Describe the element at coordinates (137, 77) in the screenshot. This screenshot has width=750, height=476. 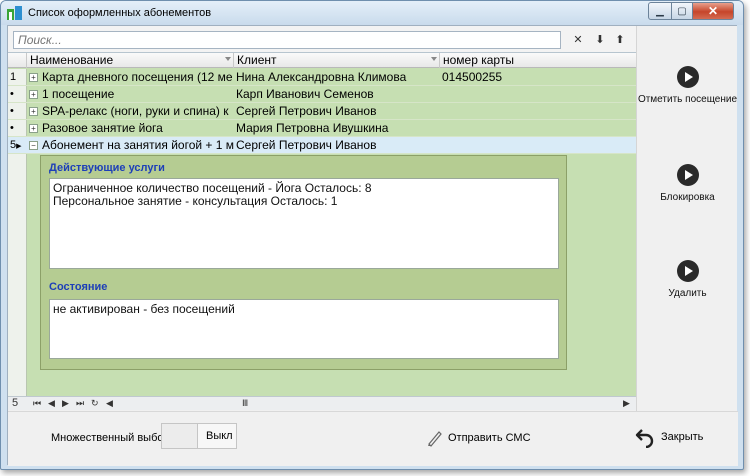
I see `cell-name: Карта дневного посещения (12 ме` at that location.